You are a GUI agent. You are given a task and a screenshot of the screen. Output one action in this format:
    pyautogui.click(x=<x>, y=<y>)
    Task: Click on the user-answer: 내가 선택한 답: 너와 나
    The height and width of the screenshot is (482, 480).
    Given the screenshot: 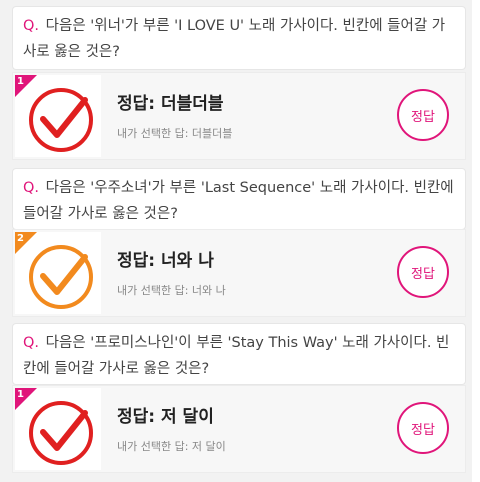 What is the action you would take?
    pyautogui.click(x=171, y=290)
    